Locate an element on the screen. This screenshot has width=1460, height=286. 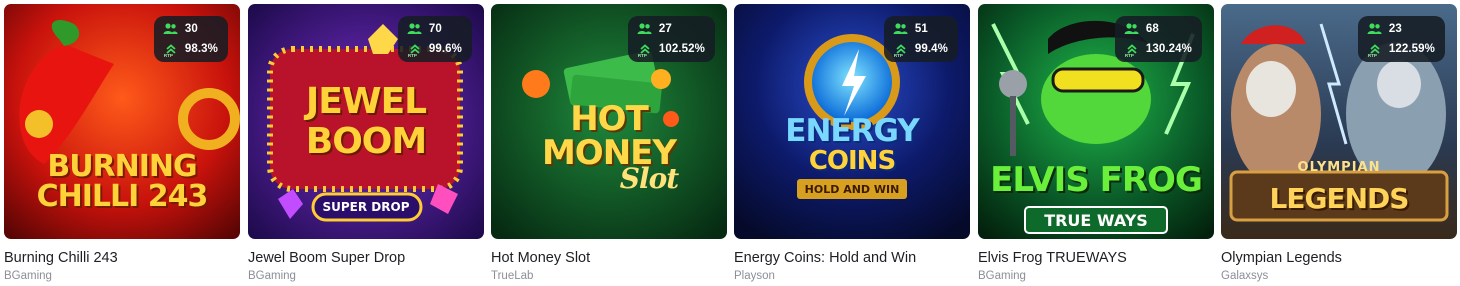
players-count: 70 is located at coordinates (435, 29).